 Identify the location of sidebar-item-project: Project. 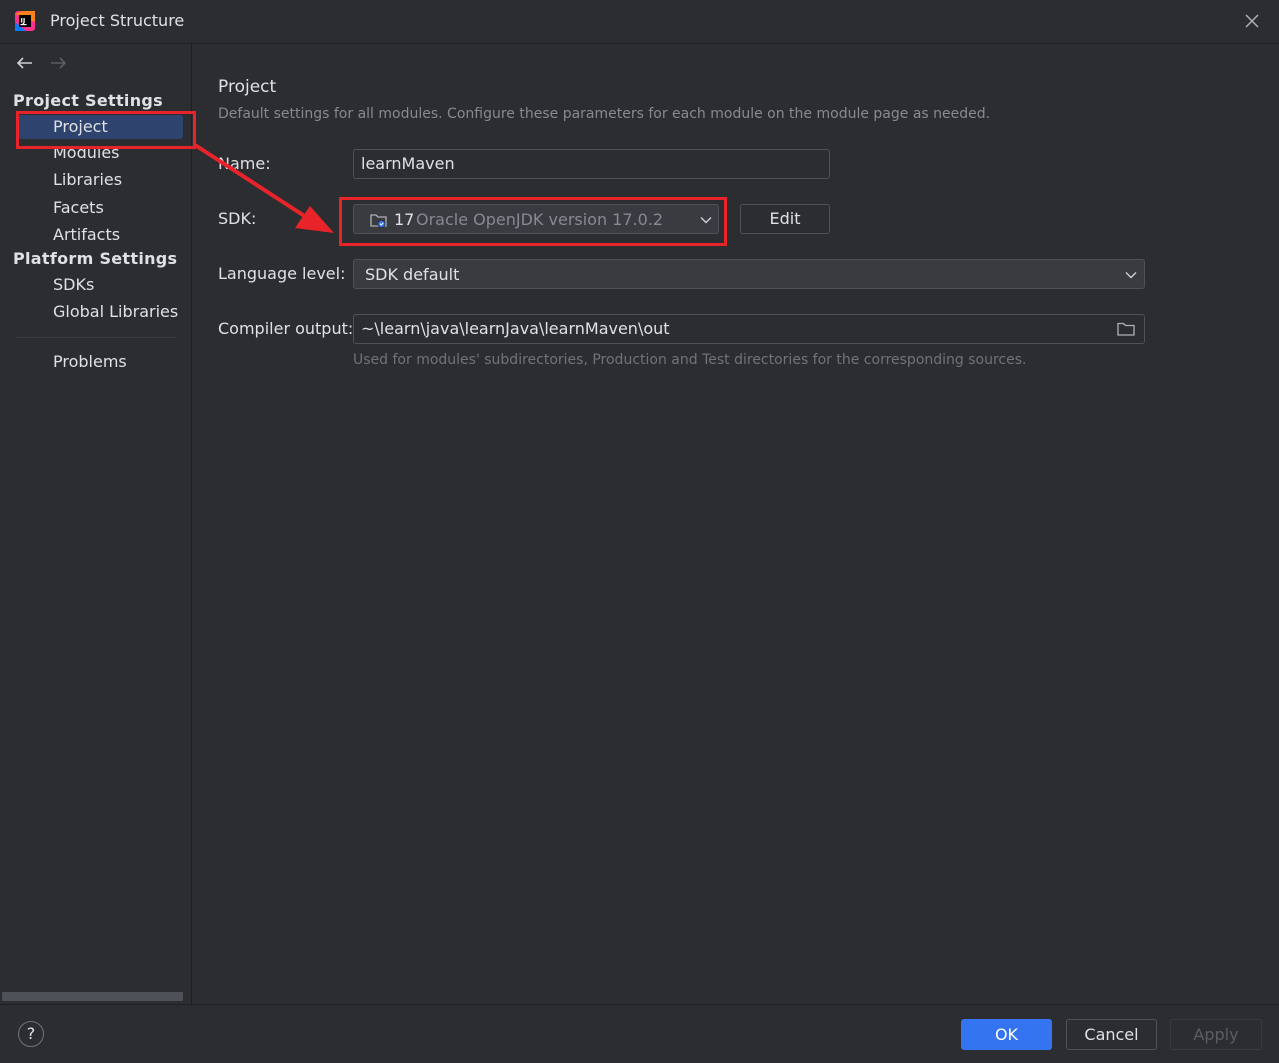
(100, 127).